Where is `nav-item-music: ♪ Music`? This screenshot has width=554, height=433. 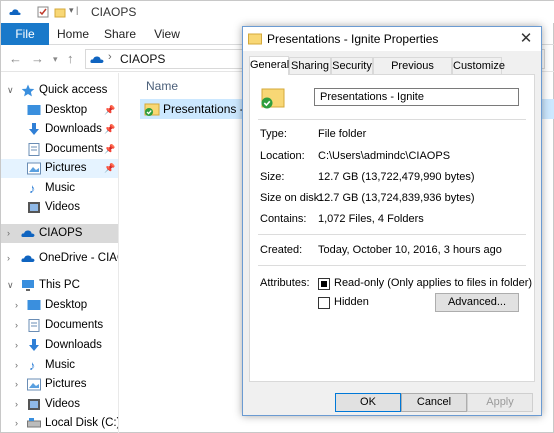 nav-item-music: ♪ Music is located at coordinates (59, 188).